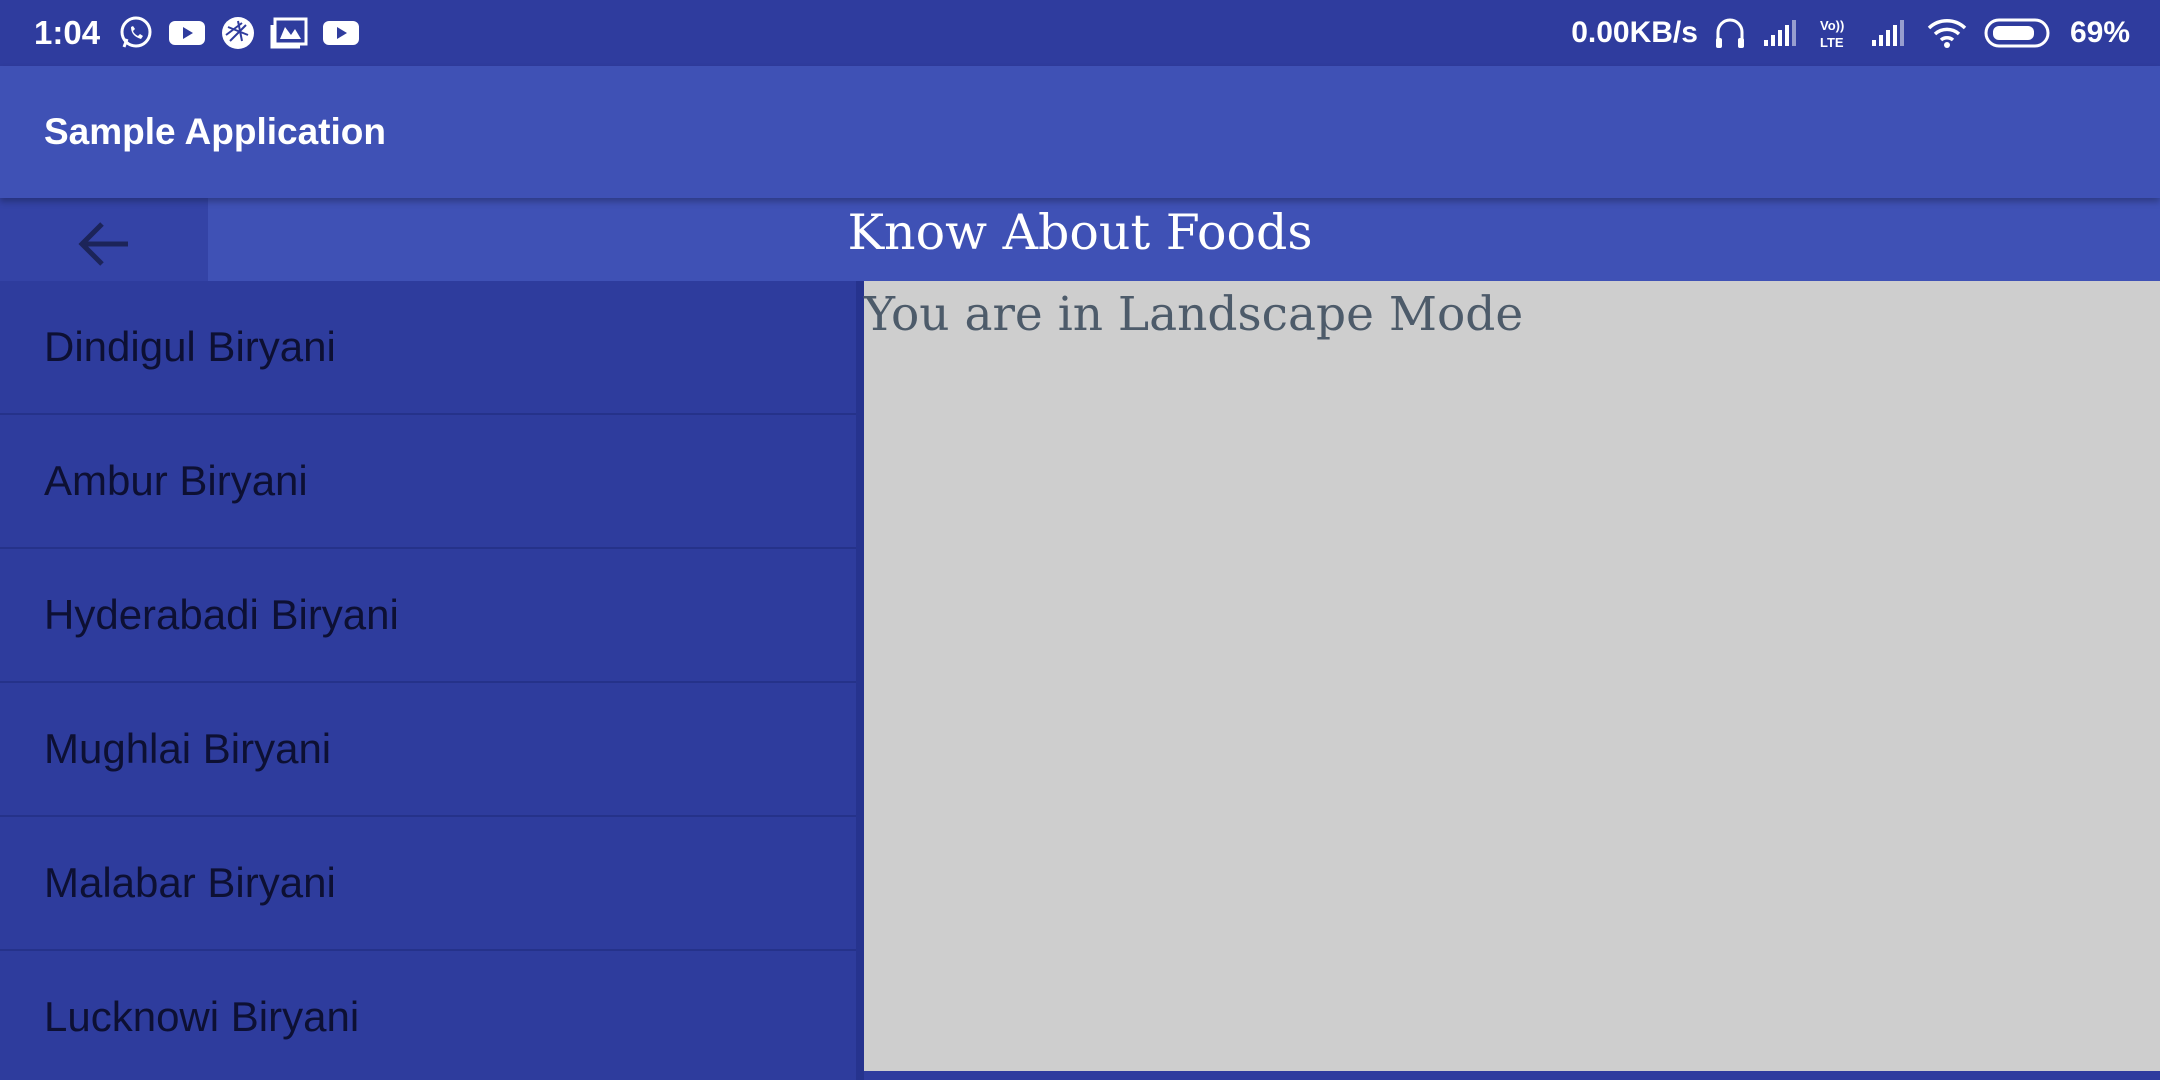 Image resolution: width=2160 pixels, height=1080 pixels. What do you see at coordinates (190, 882) in the screenshot?
I see `list-item-label: Malabar Biryani` at bounding box center [190, 882].